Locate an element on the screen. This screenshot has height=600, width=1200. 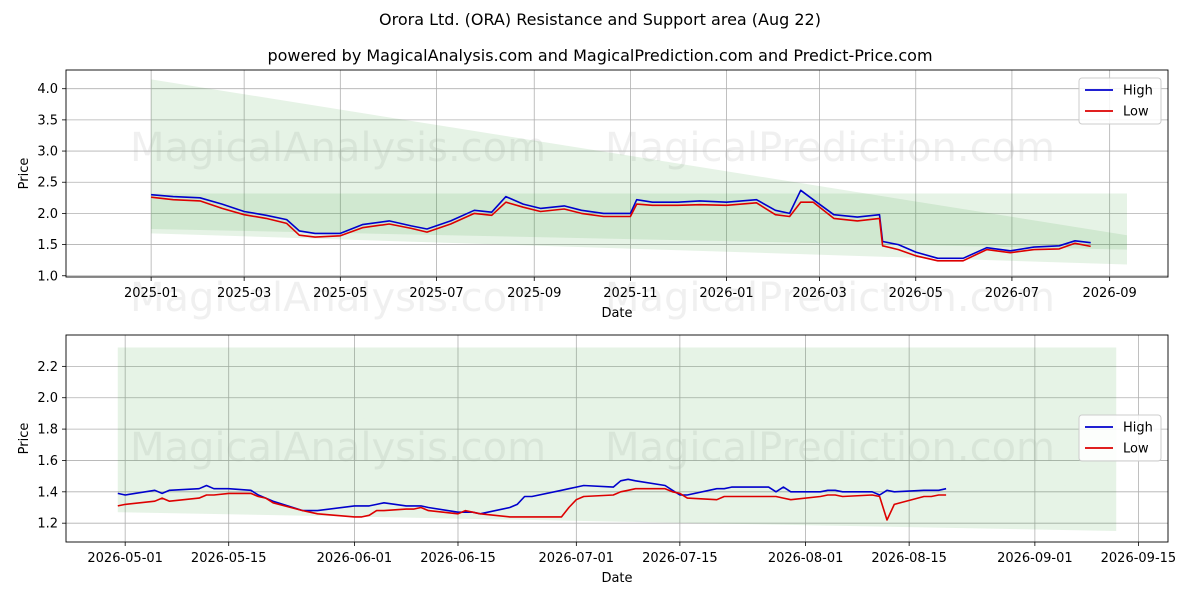
x-tick-label: 2026-07-01 is located at coordinates (577, 558).